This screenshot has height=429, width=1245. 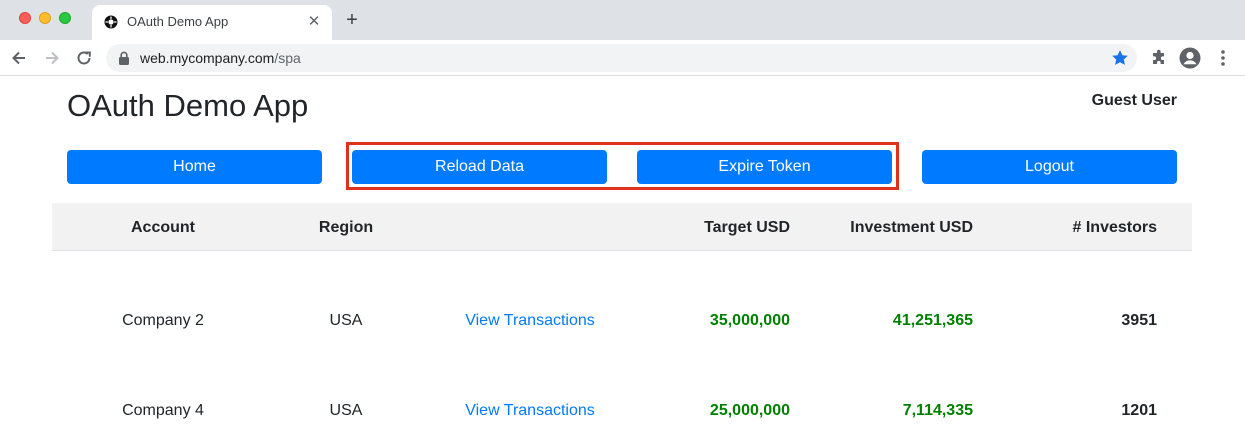 What do you see at coordinates (163, 410) in the screenshot?
I see `cell-account: Company 4` at bounding box center [163, 410].